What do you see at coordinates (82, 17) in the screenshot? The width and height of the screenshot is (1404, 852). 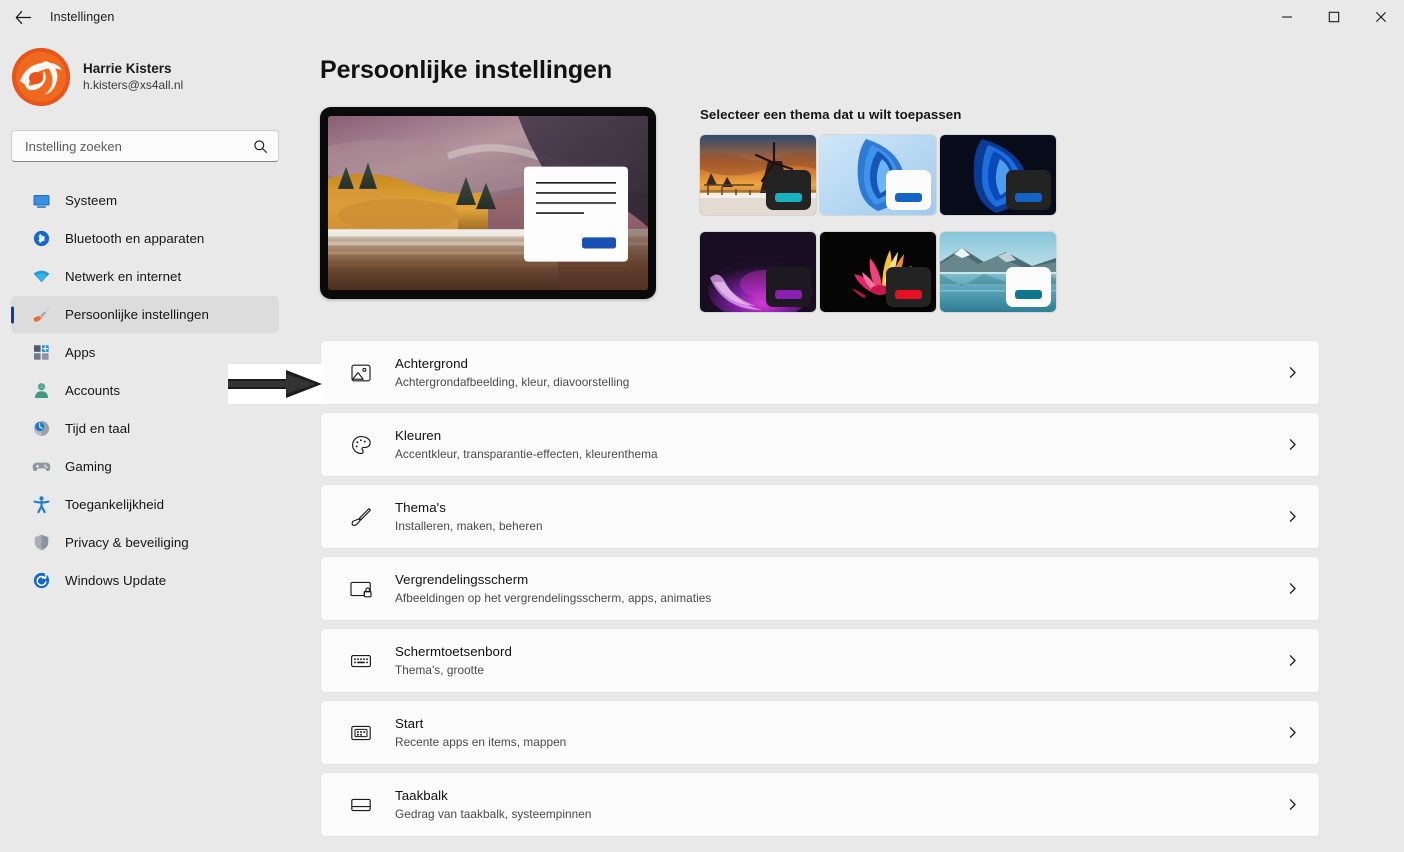 I see `window-title: Instellingen` at bounding box center [82, 17].